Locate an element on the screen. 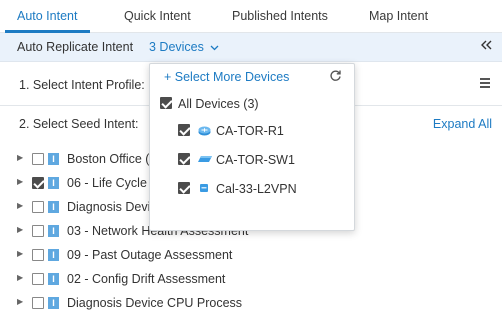 This screenshot has height=310, width=502. tab-map-intent: Map Intent is located at coordinates (398, 16).